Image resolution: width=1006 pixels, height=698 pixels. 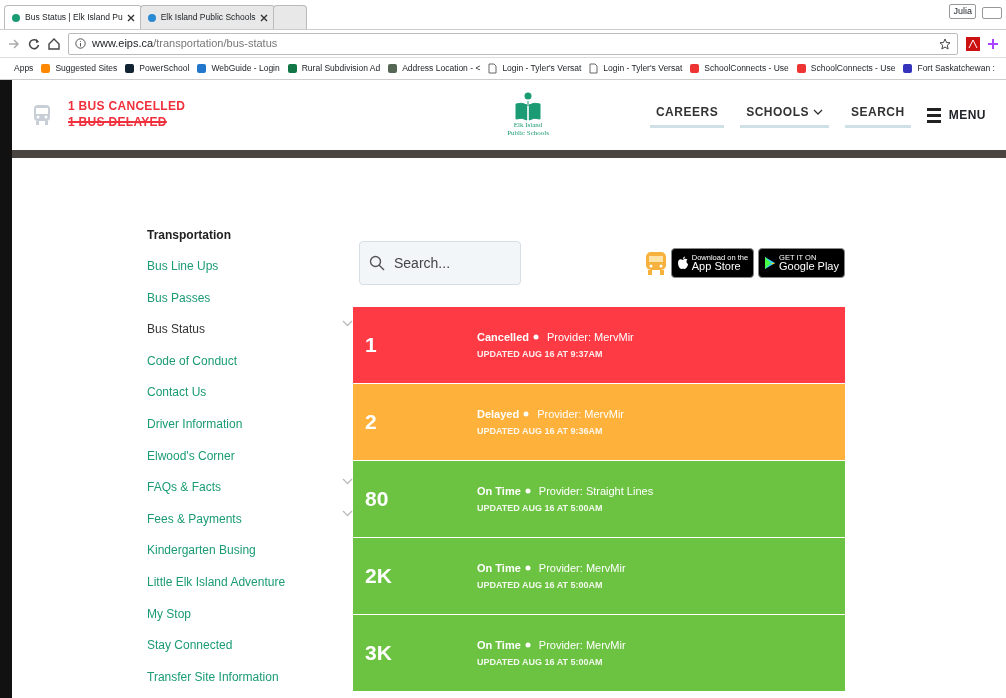 What do you see at coordinates (992, 13) in the screenshot?
I see `minimize-button` at bounding box center [992, 13].